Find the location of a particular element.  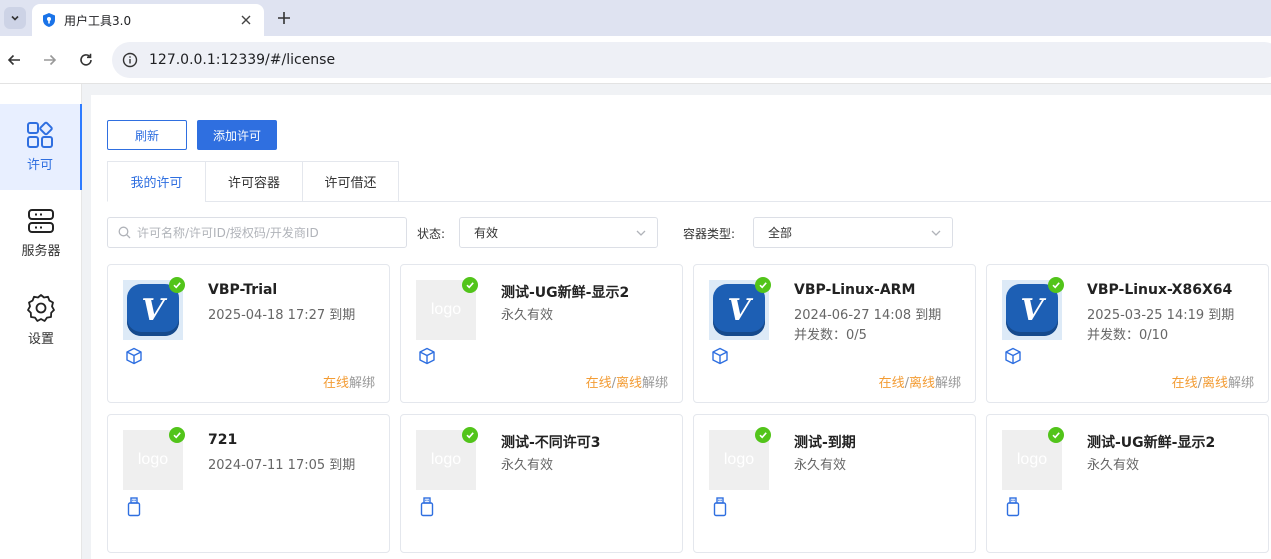

license-card: logo 测试-不同许可3 永久有效 is located at coordinates (541, 483).